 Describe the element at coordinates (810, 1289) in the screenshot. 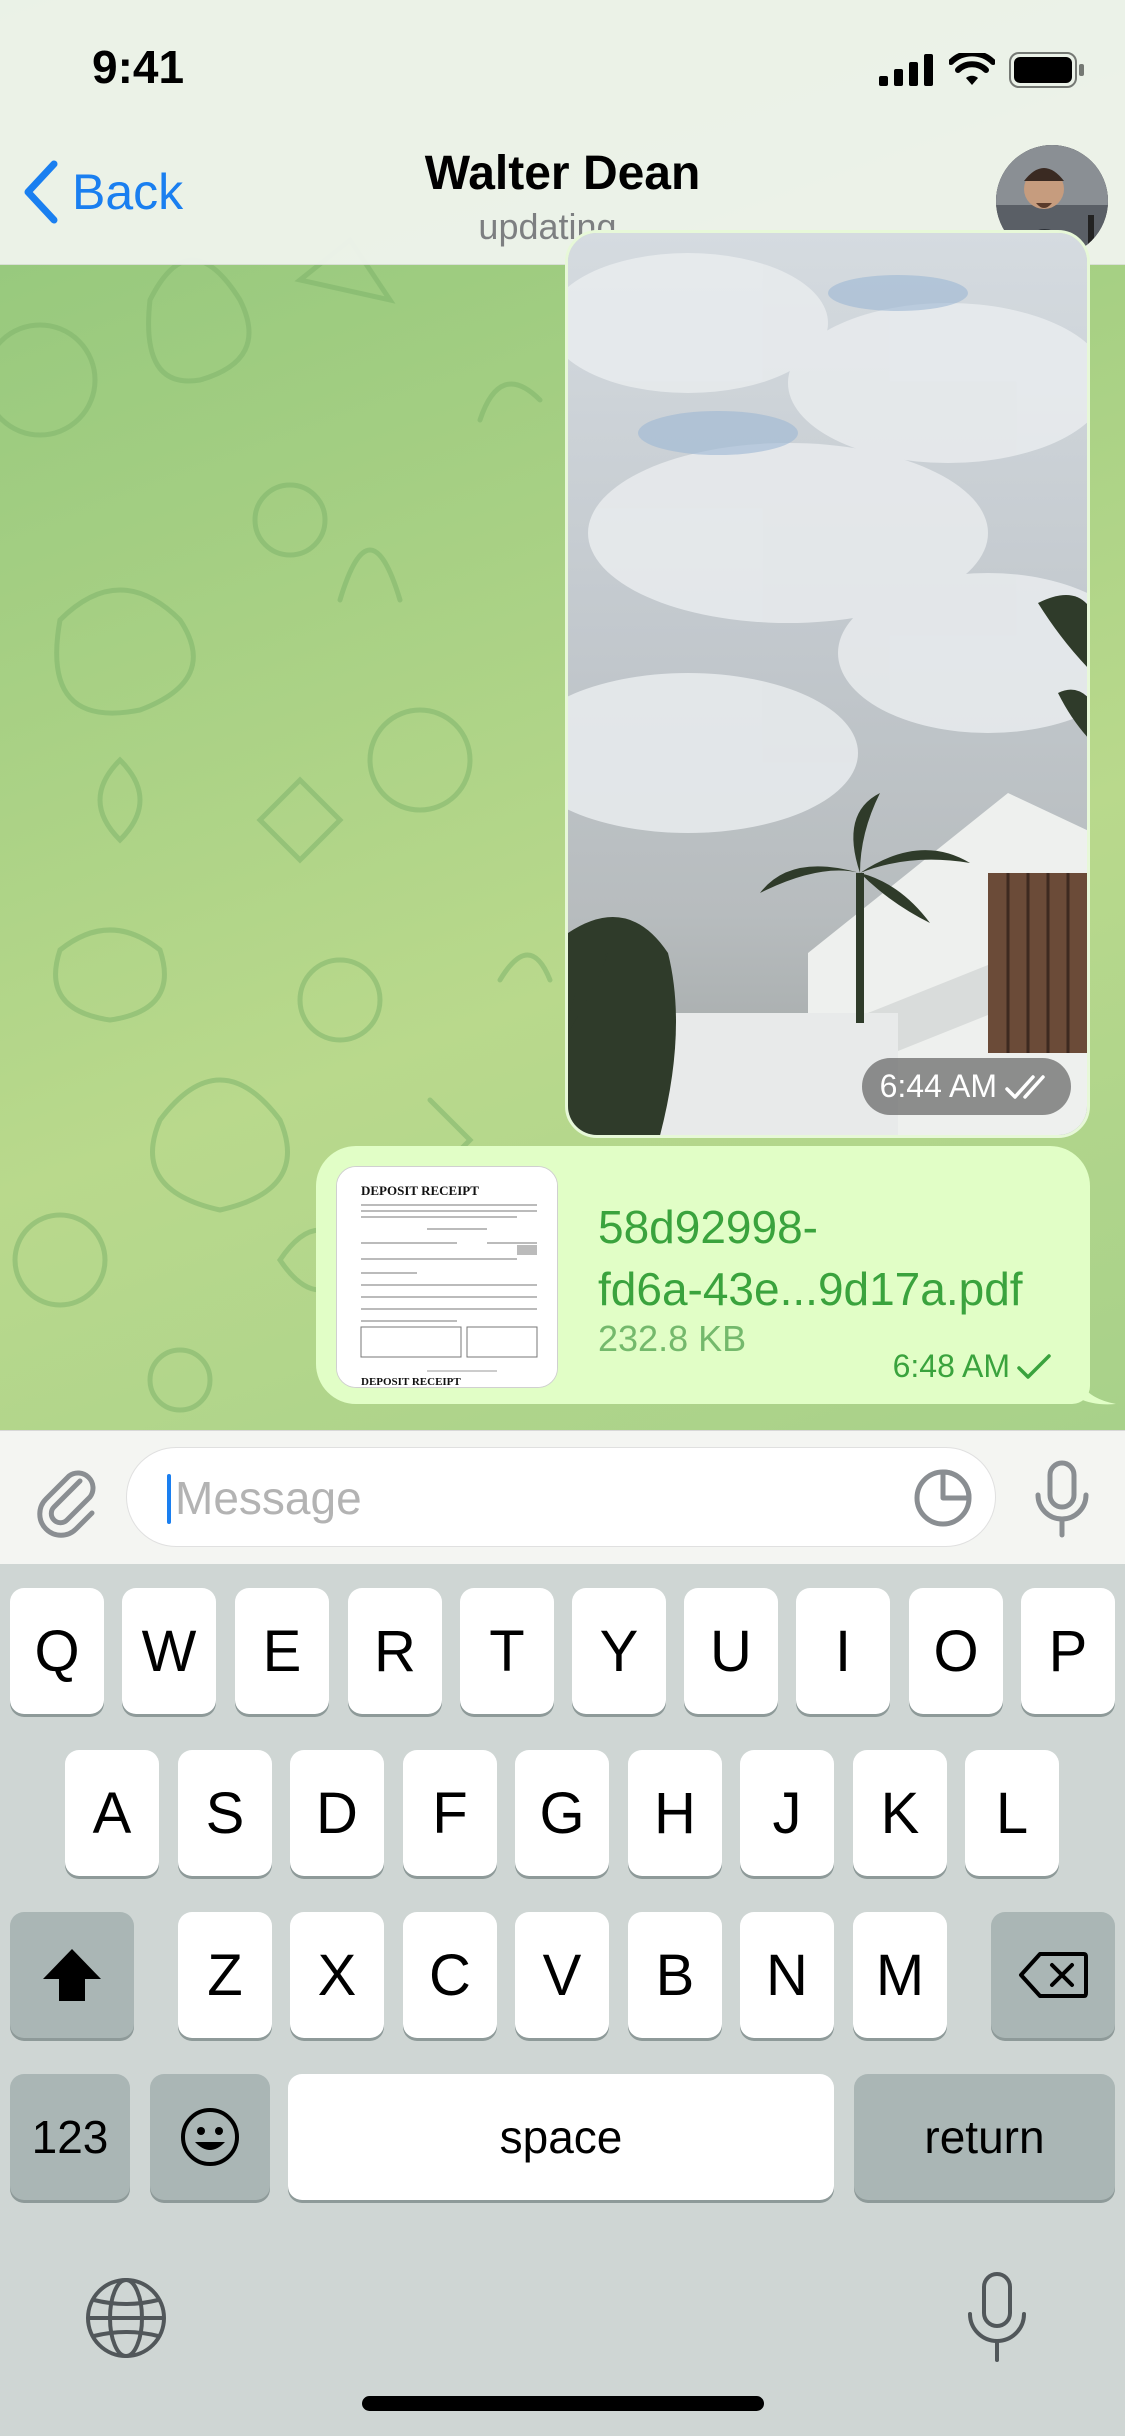

I see `file-name-line-2: fd6a-43e...9d17a.pdf` at that location.